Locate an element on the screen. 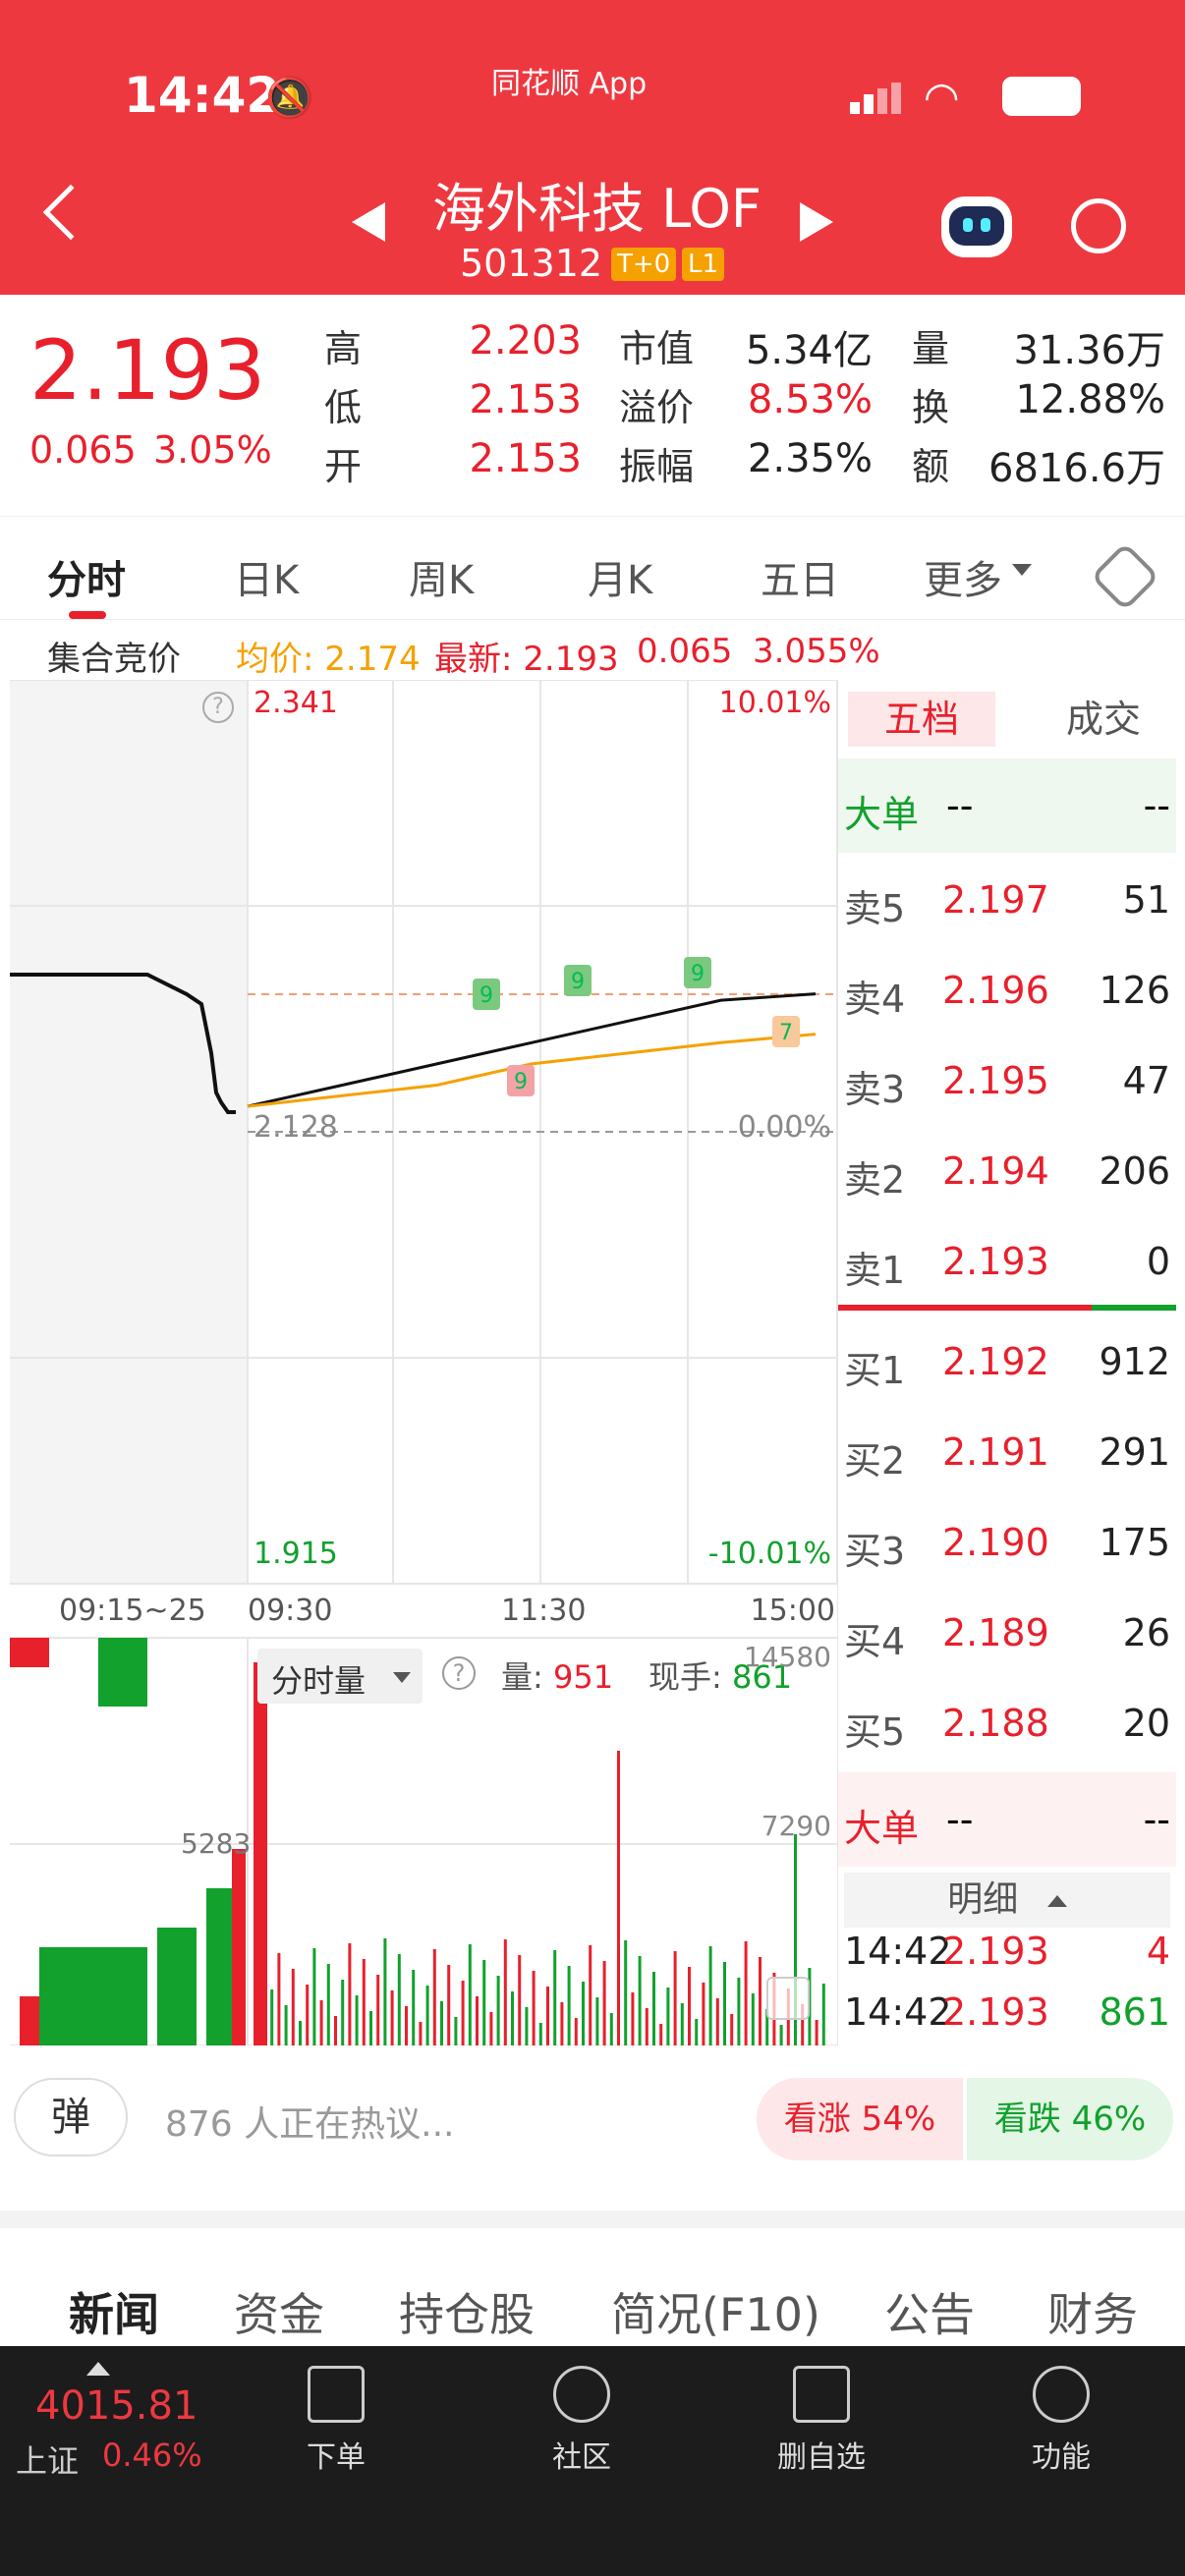 The width and height of the screenshot is (1185, 2576). ask-level: 卖5 2.197 51 is located at coordinates (1007, 898).